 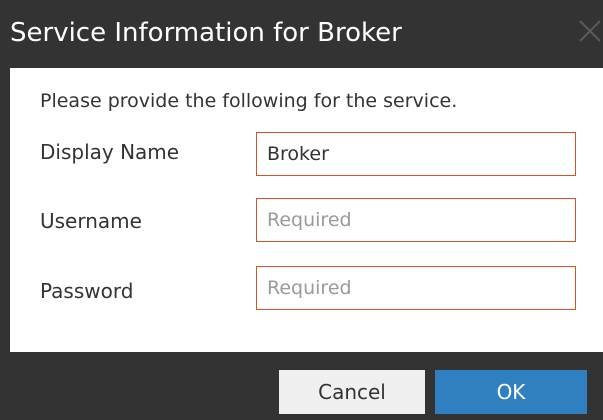 What do you see at coordinates (590, 31) in the screenshot?
I see `close-icon` at bounding box center [590, 31].